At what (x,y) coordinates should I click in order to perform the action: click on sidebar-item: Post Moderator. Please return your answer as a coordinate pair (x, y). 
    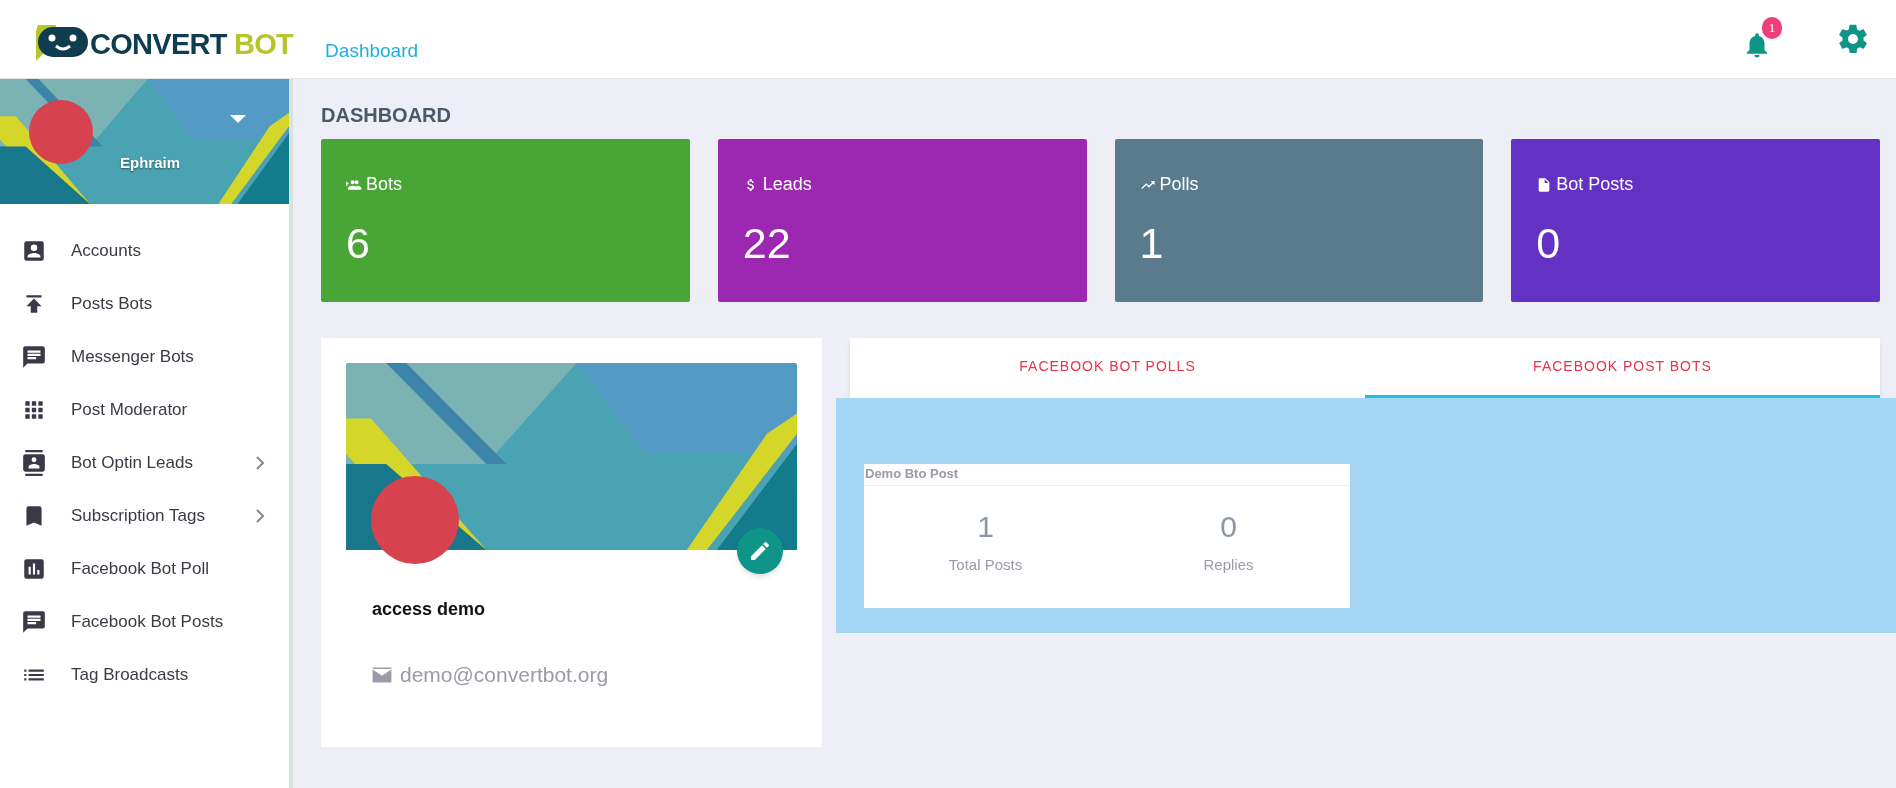
    Looking at the image, I should click on (144, 409).